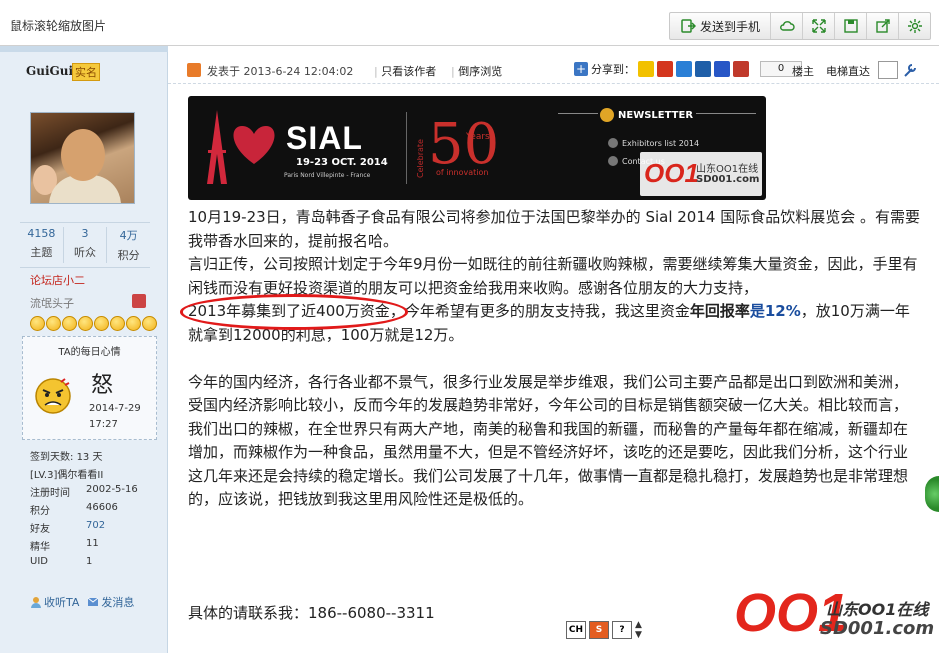 This screenshot has height=653, width=939. I want to click on info-row-checkin: 签到天数: 13 天, so click(93, 457).